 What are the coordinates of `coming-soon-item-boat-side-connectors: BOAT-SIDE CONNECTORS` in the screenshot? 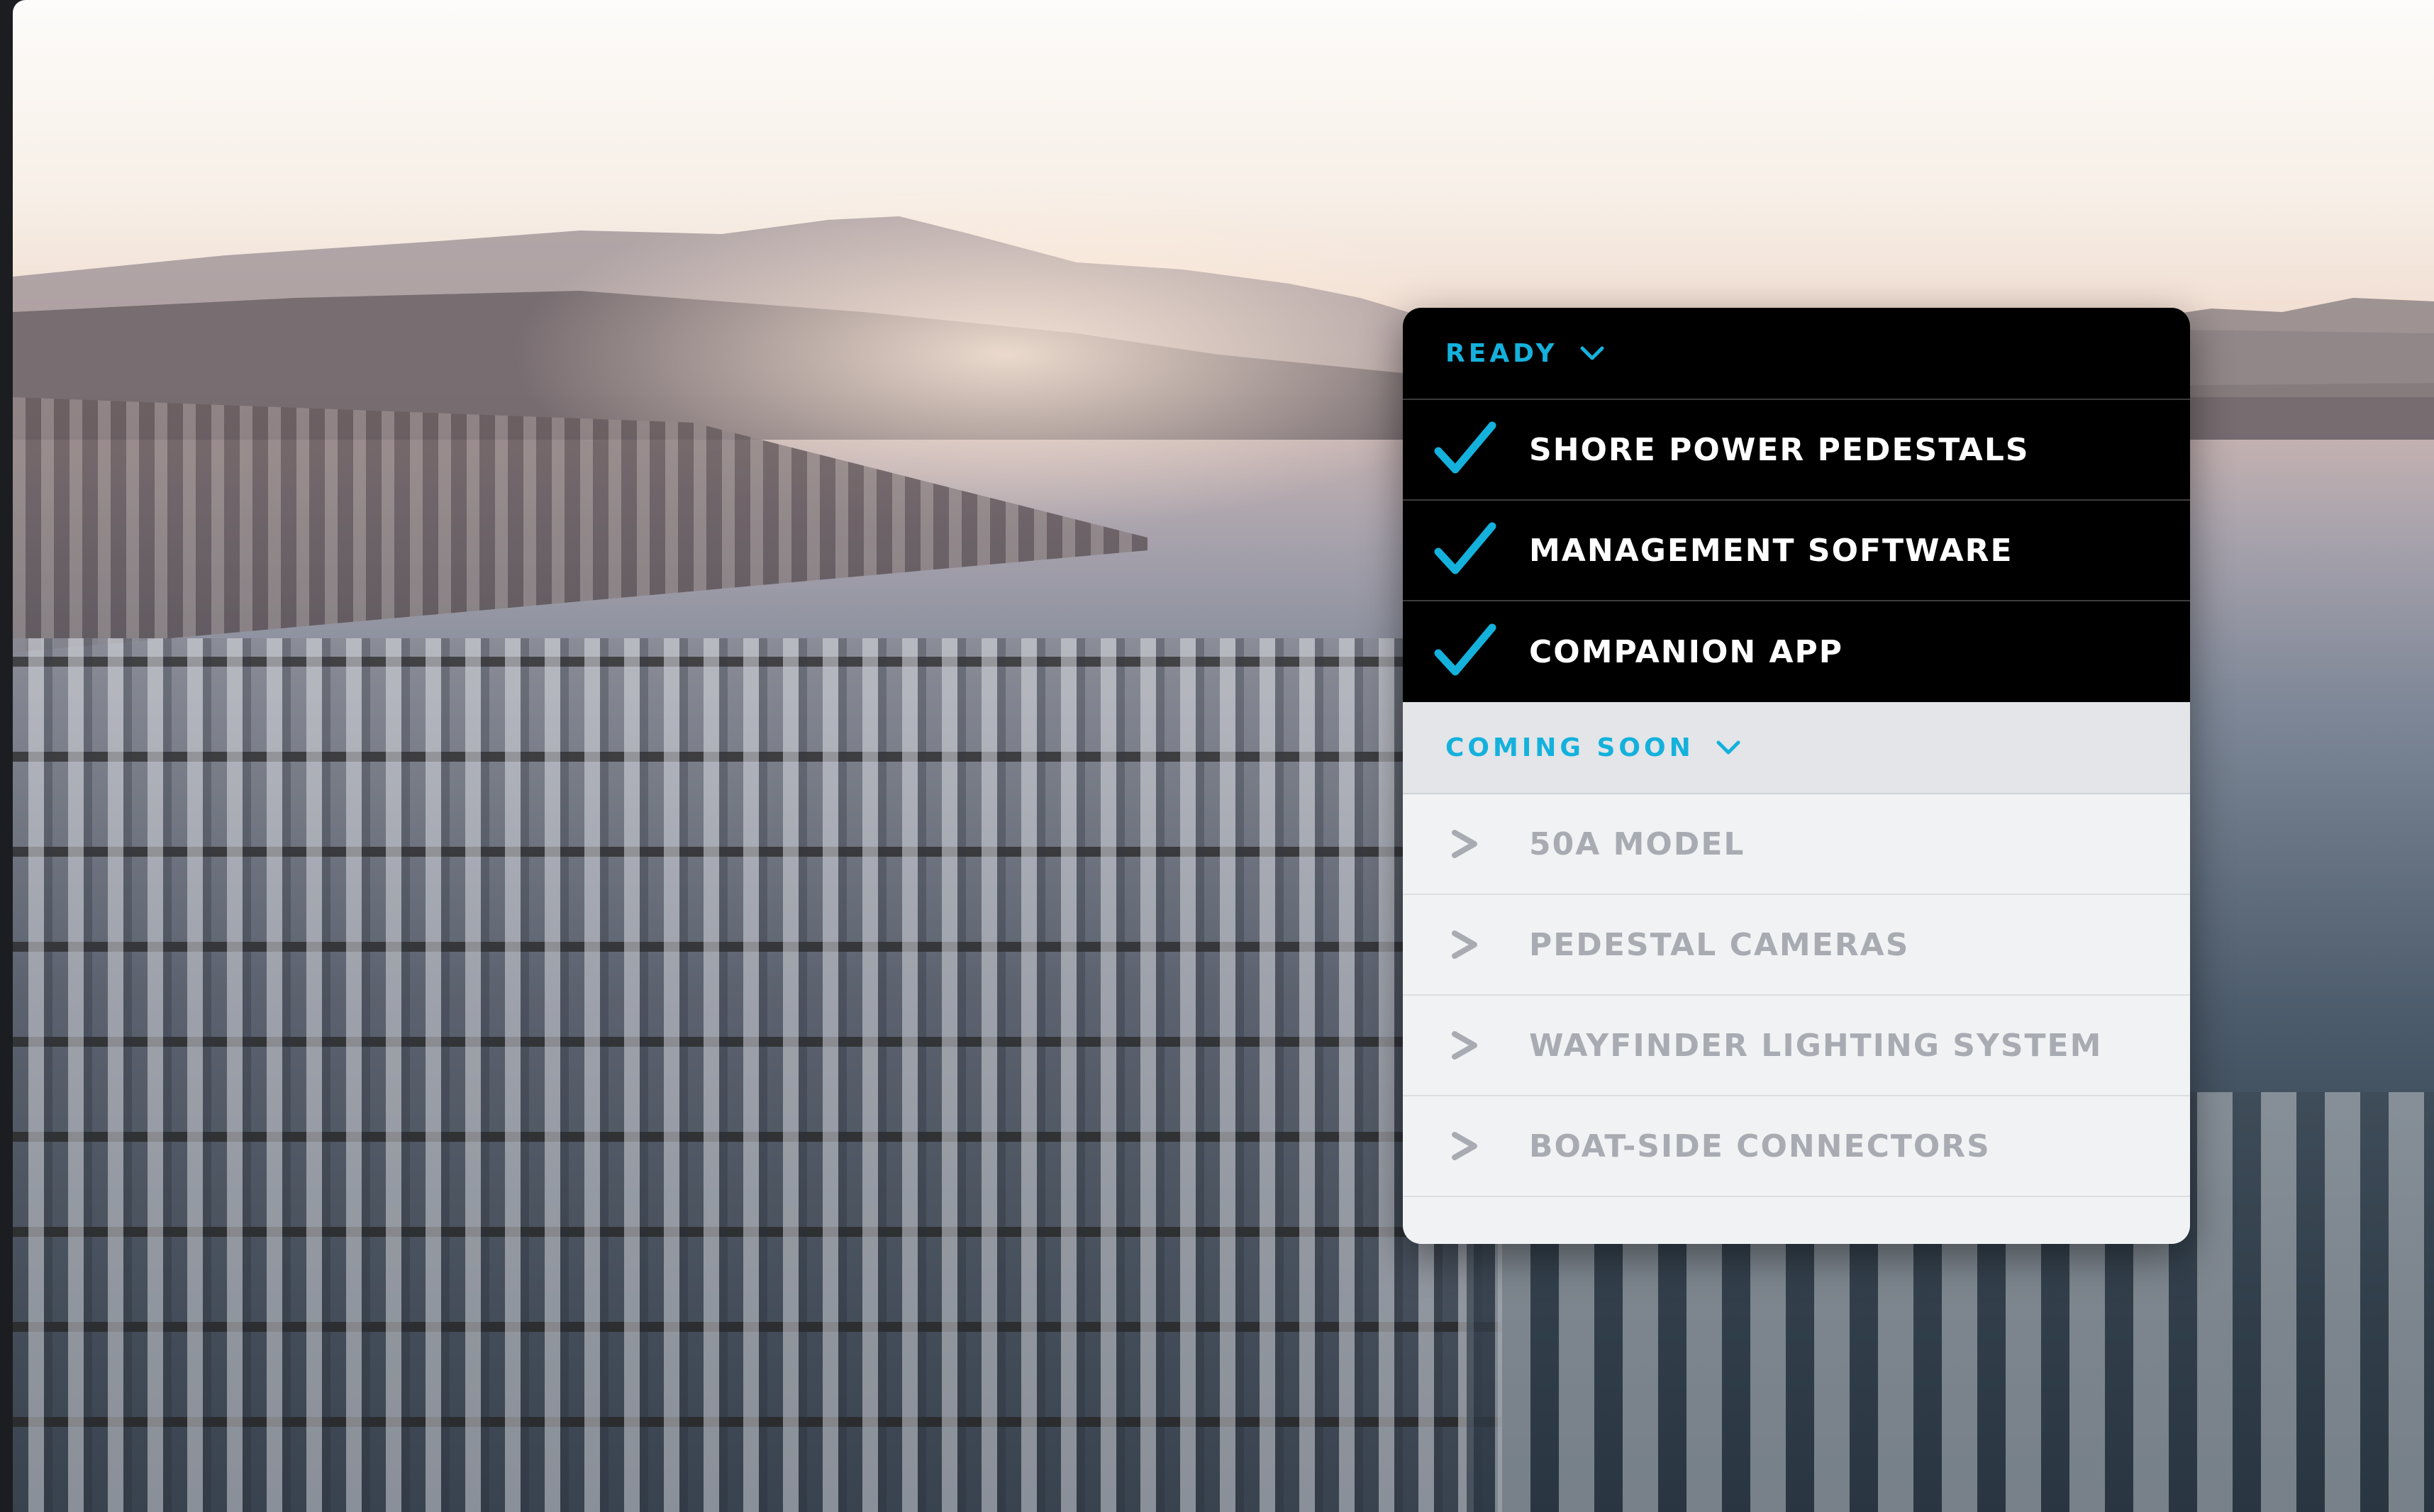 It's located at (1796, 1146).